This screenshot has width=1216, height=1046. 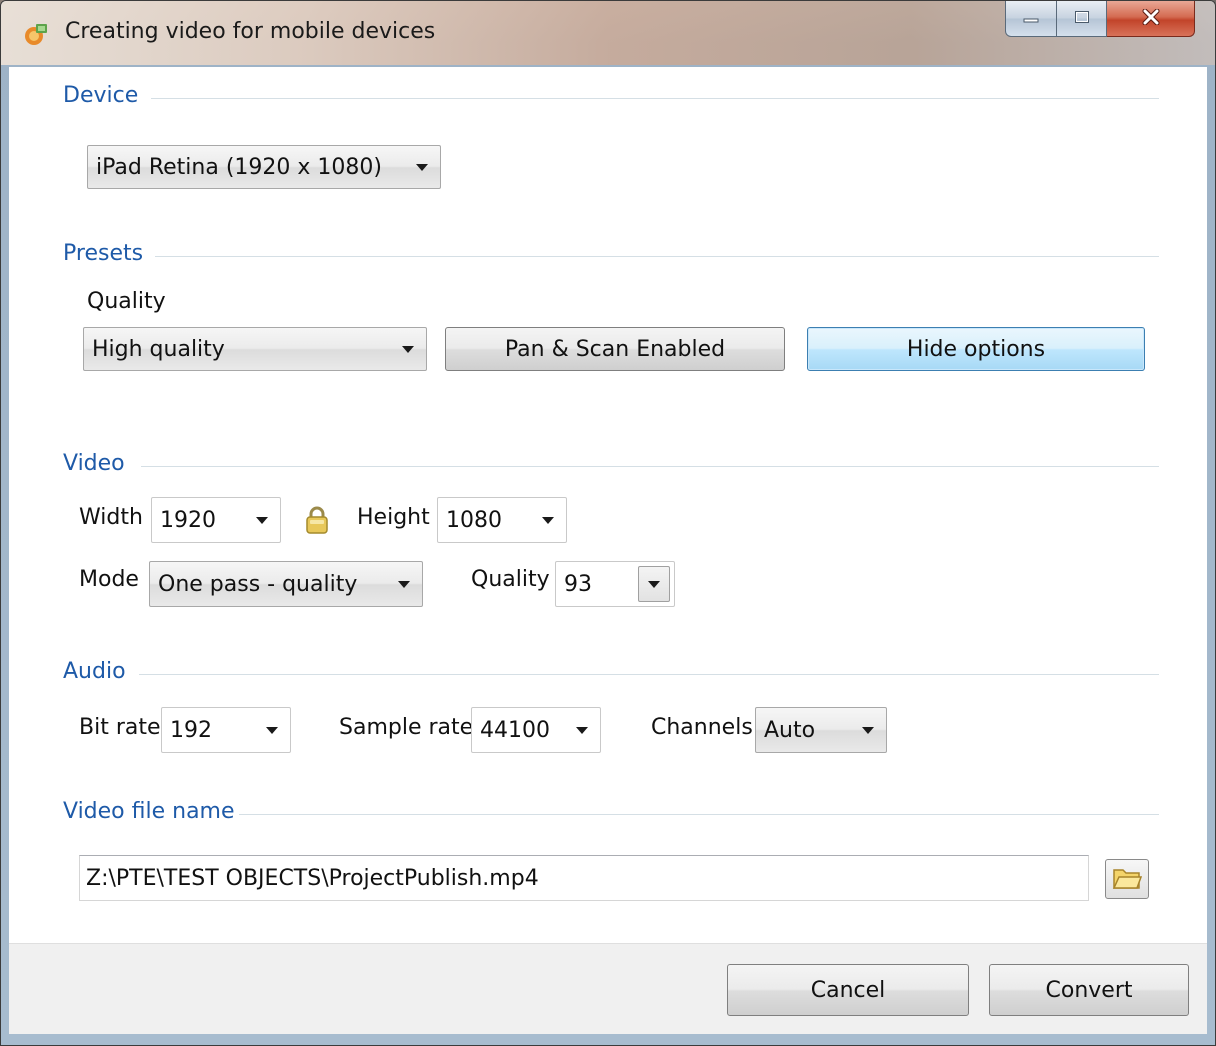 I want to click on title-bar: Creating video for mobile devices, so click(x=608, y=33).